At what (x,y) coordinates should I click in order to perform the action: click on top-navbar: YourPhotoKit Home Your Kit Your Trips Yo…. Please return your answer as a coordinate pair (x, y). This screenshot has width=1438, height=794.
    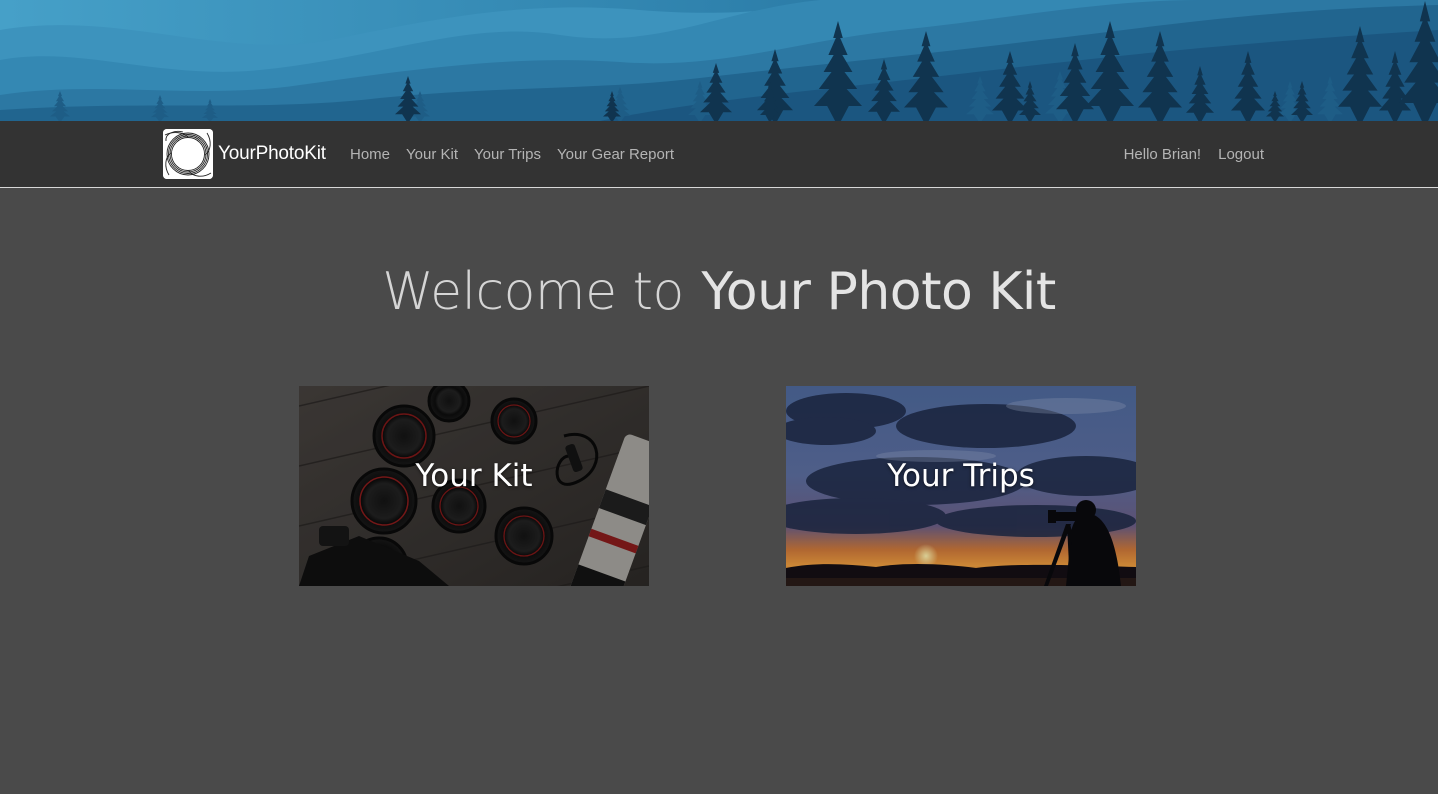
    Looking at the image, I should click on (719, 154).